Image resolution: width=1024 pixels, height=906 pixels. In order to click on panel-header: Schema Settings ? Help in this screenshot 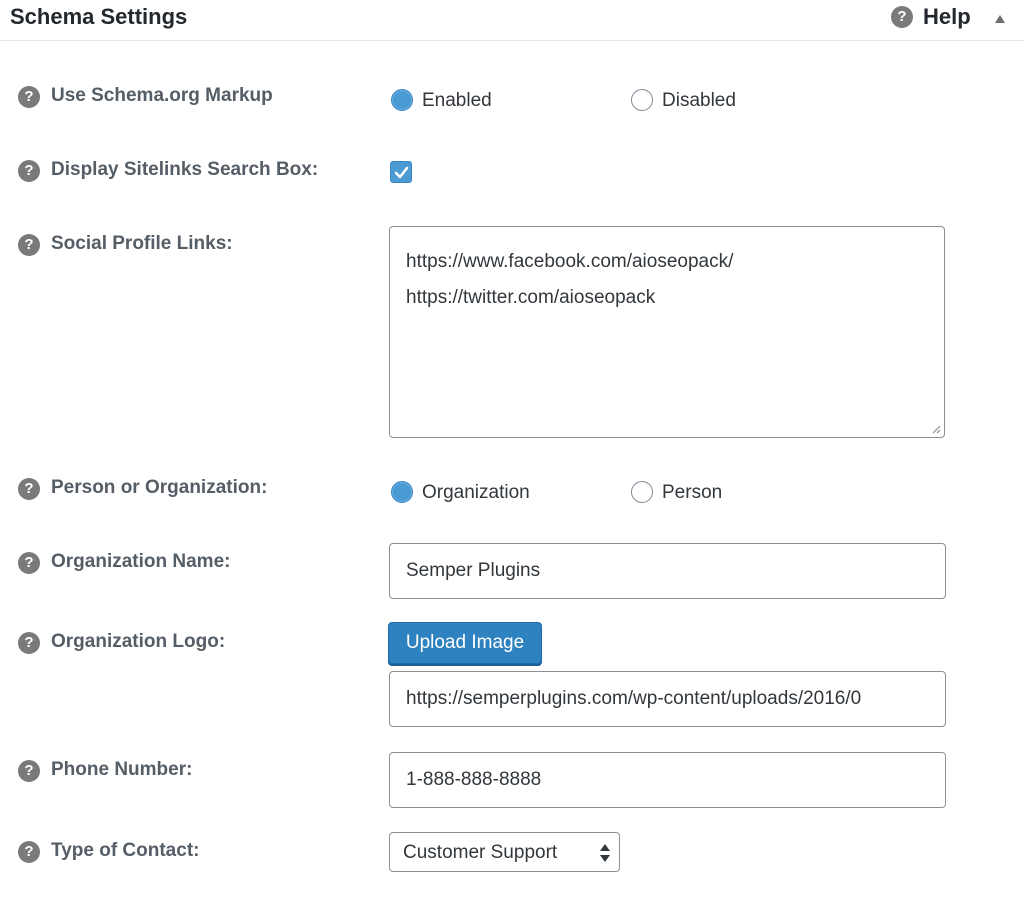, I will do `click(512, 20)`.